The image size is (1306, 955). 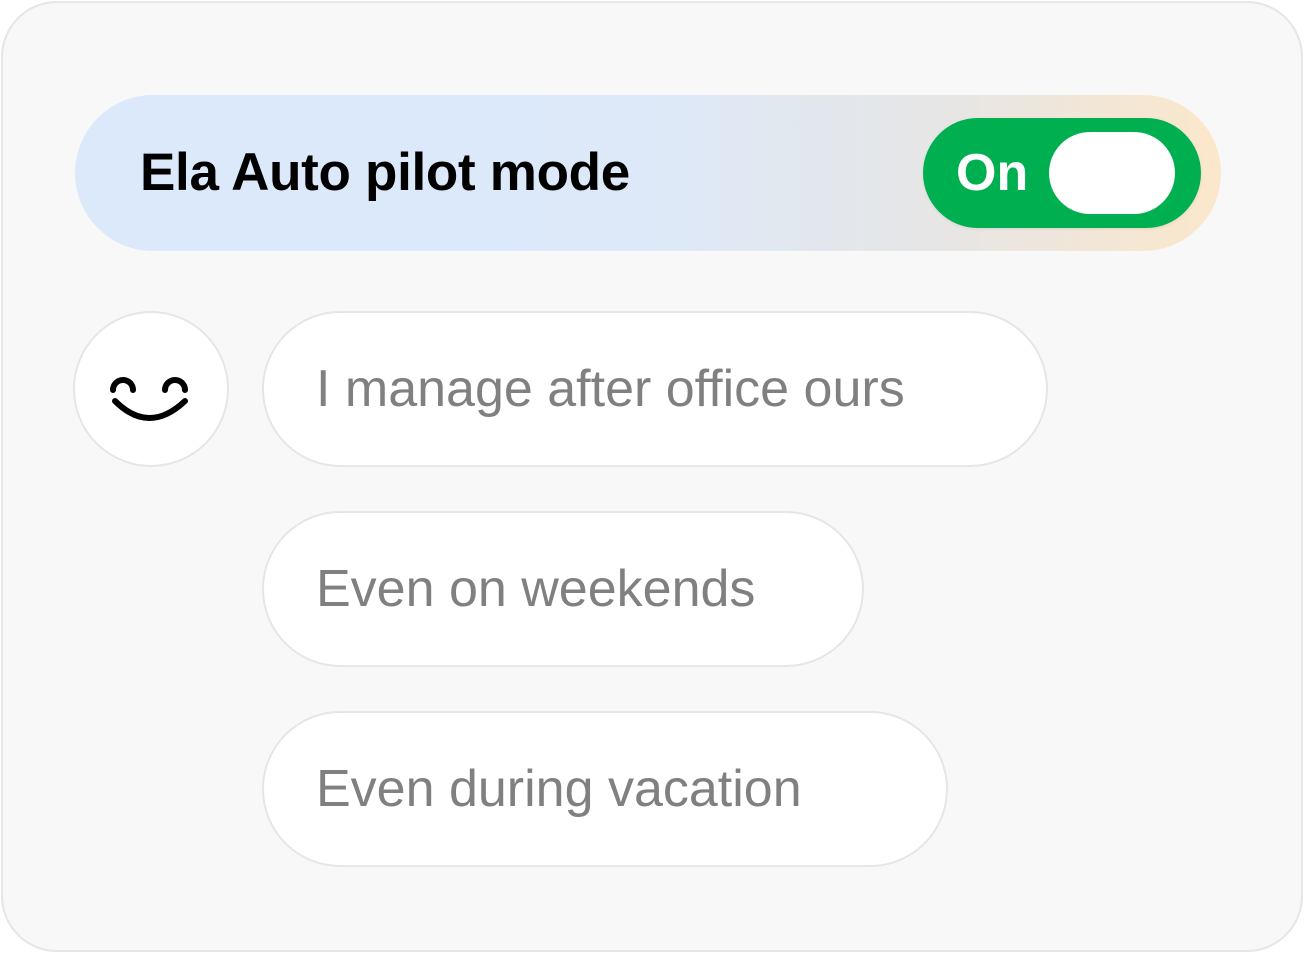 What do you see at coordinates (992, 173) in the screenshot?
I see `toggle-state-label: On` at bounding box center [992, 173].